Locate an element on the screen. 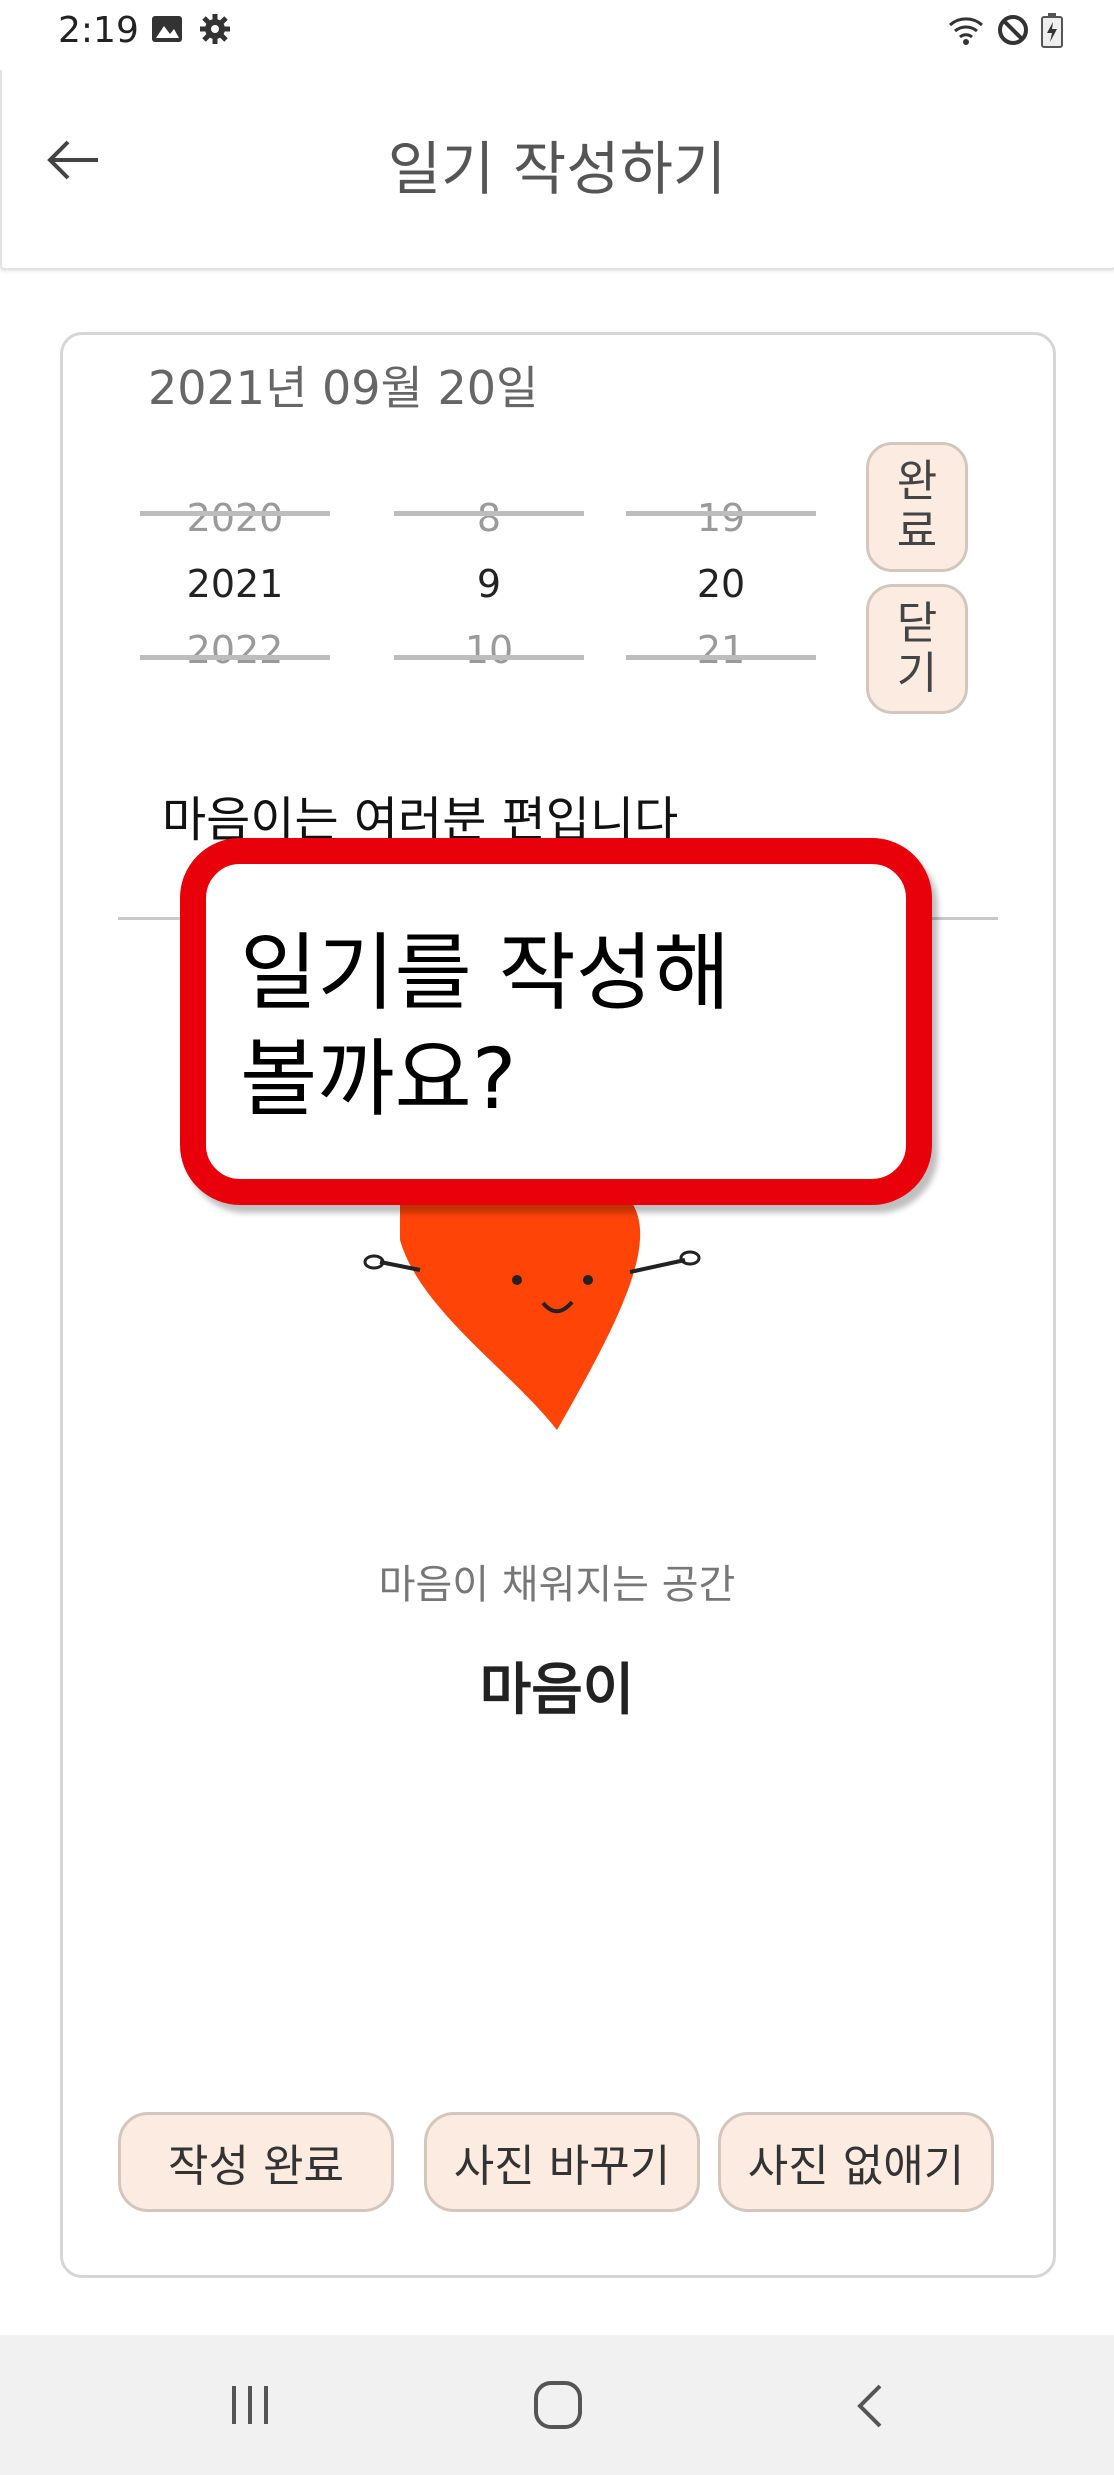 This screenshot has width=1114, height=2475. complete-button: 작성 완료 is located at coordinates (256, 2162).